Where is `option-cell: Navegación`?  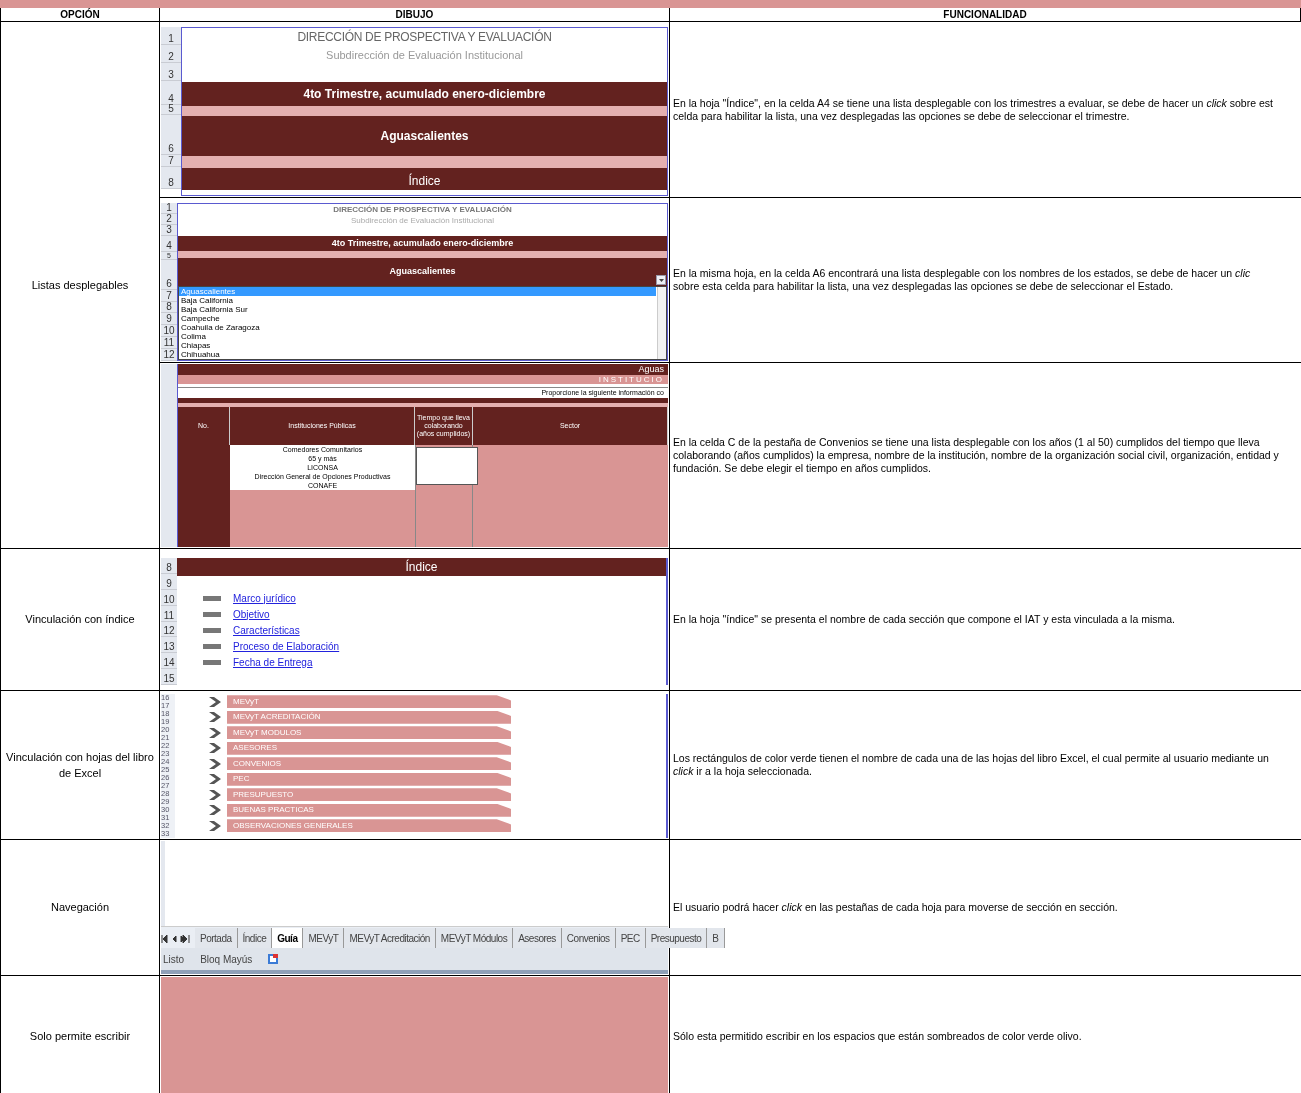
option-cell: Navegación is located at coordinates (80, 907).